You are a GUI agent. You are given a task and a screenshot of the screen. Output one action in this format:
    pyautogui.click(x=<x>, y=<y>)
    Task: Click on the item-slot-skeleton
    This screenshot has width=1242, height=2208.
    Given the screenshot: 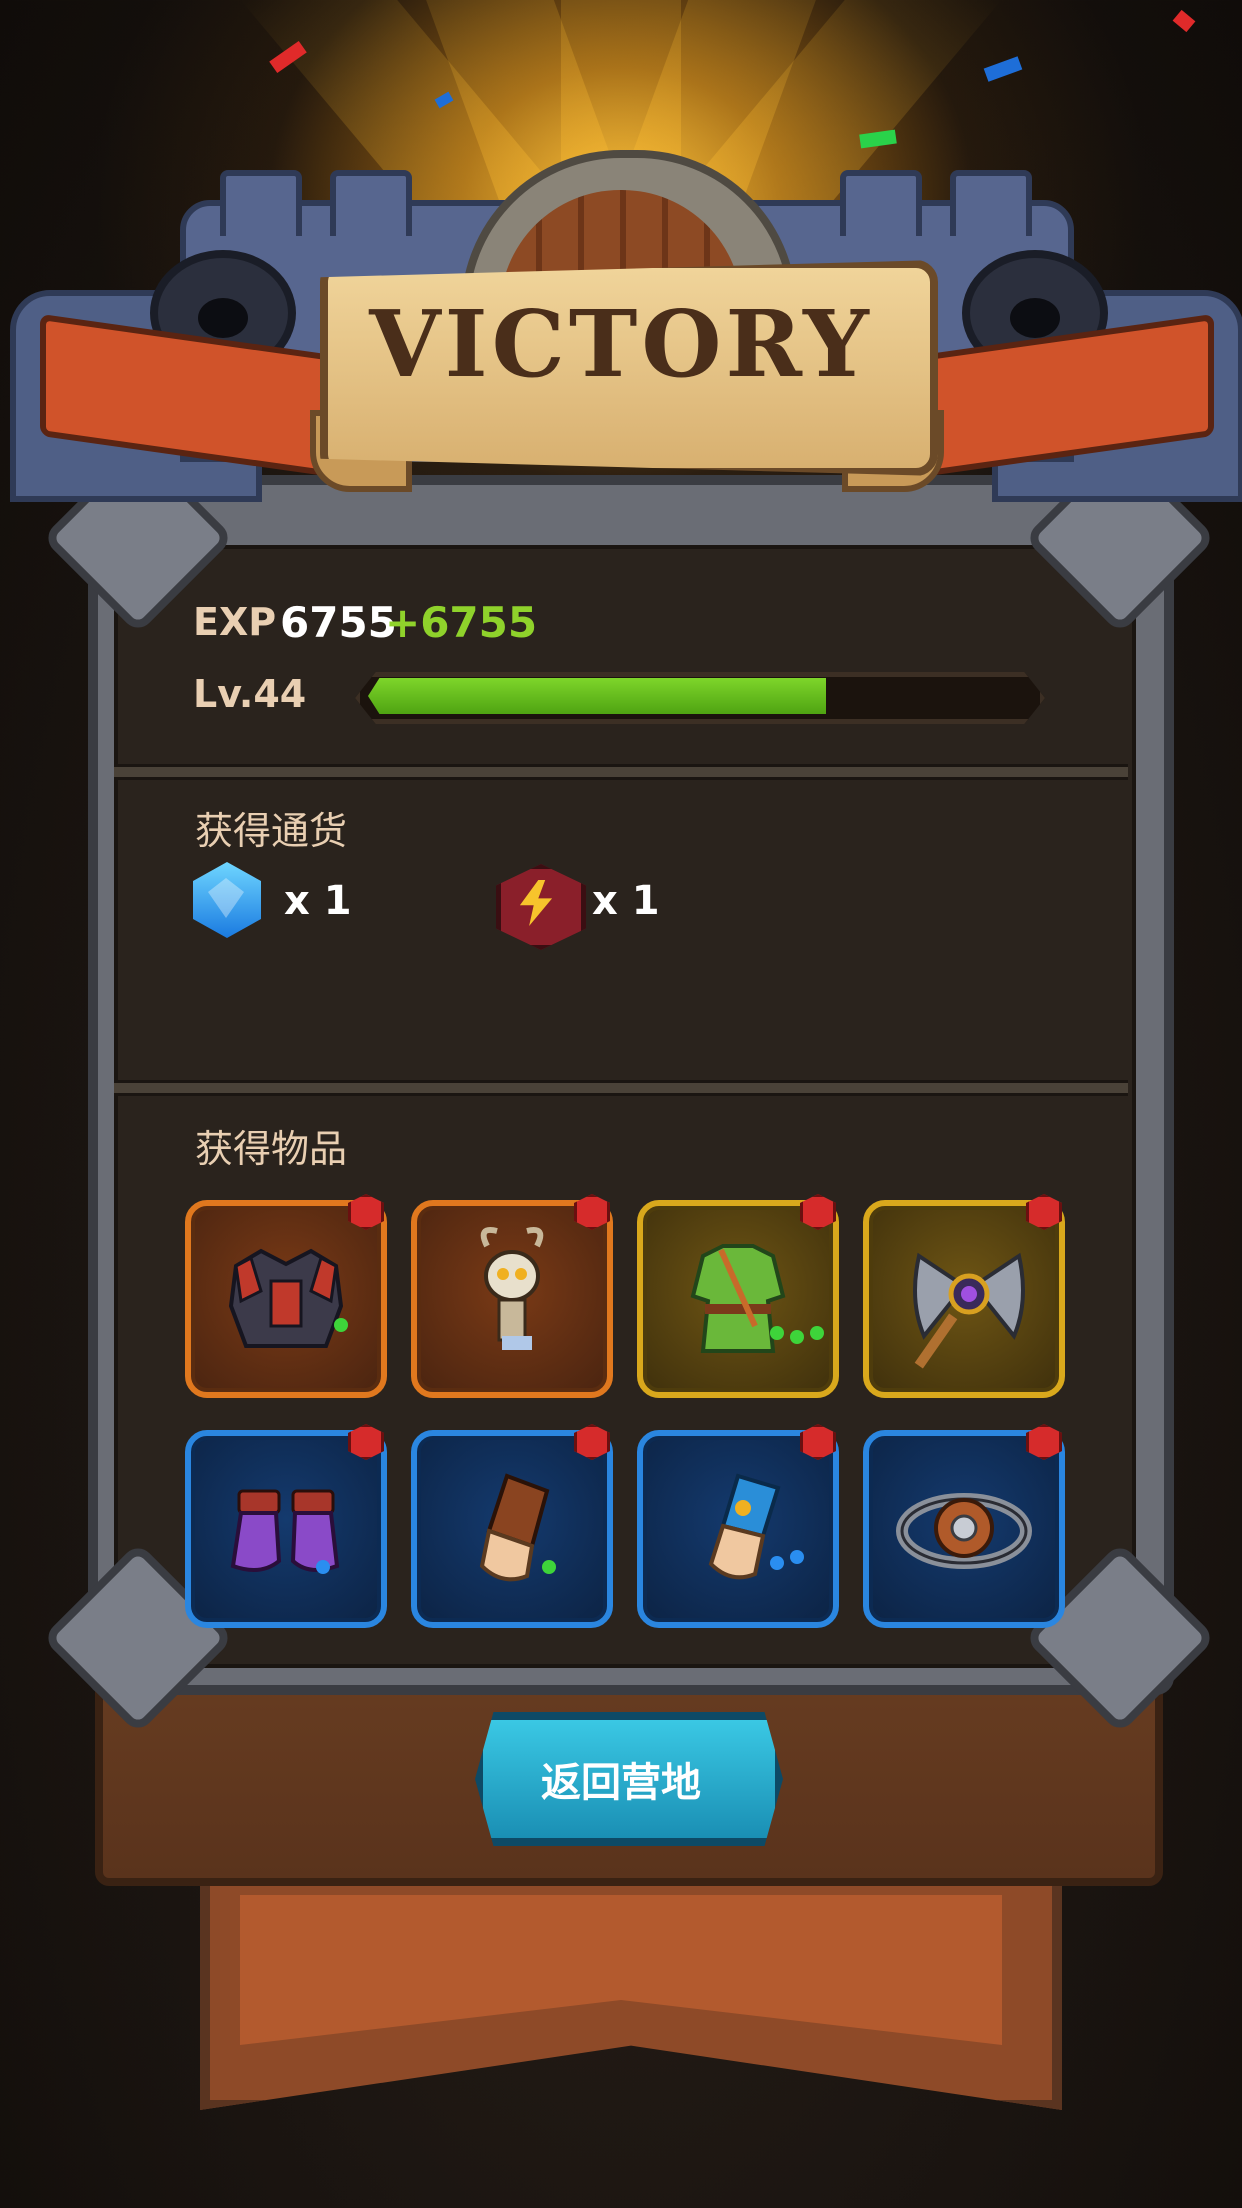 What is the action you would take?
    pyautogui.click(x=512, y=1299)
    